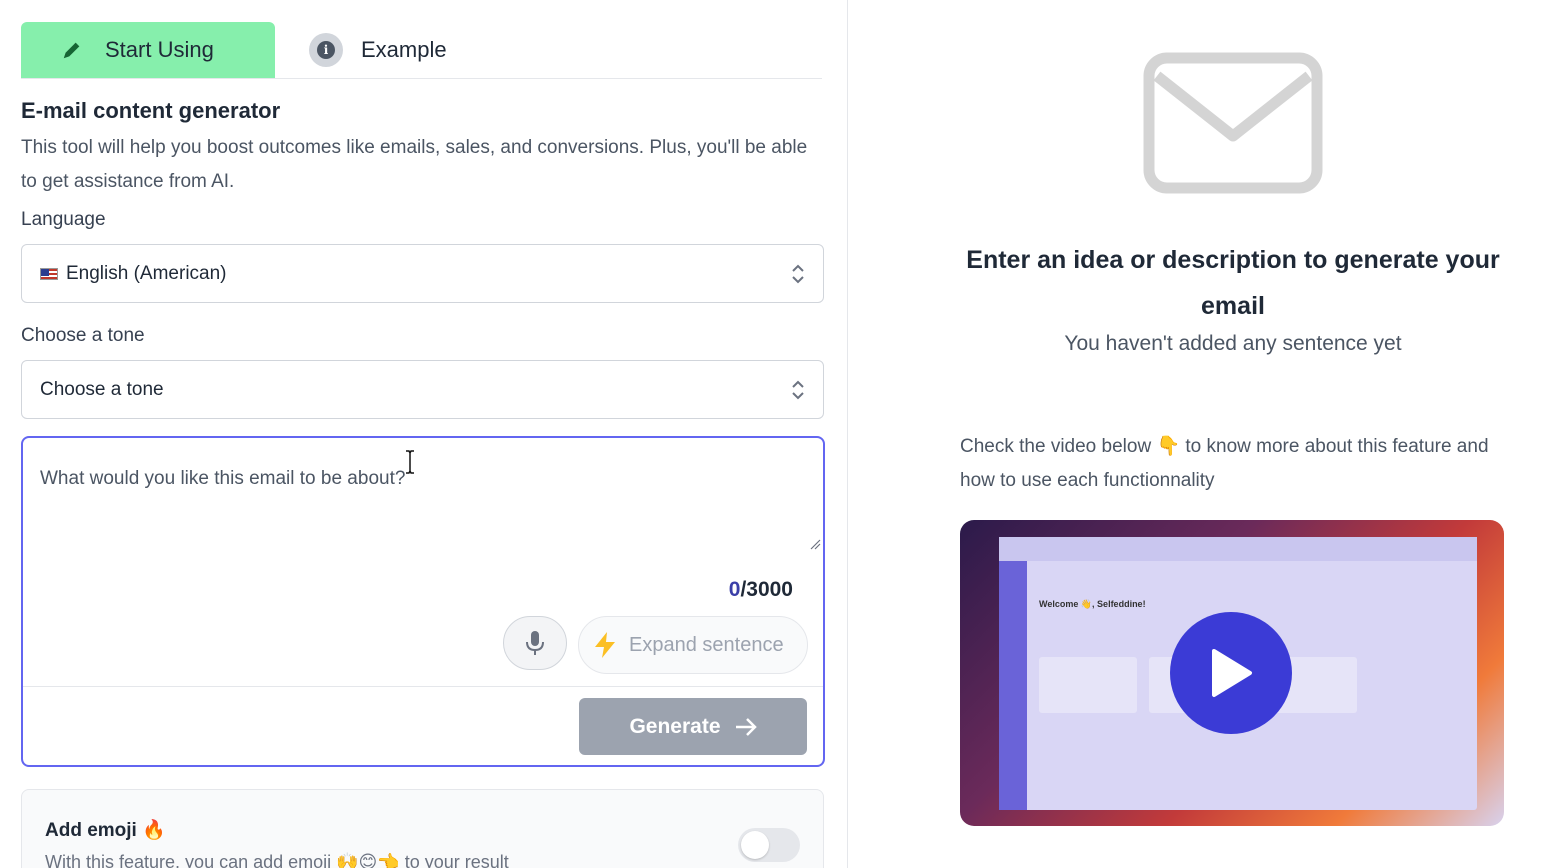 The image size is (1566, 868). What do you see at coordinates (422, 273) in the screenshot?
I see `language-select: English (American)` at bounding box center [422, 273].